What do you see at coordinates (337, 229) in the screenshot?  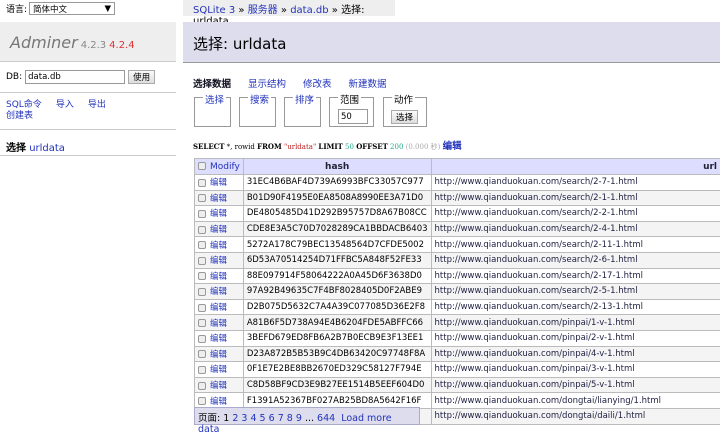 I see `hash-cell: CDE8E3A5C70D7028289CA1BBDACB6403` at bounding box center [337, 229].